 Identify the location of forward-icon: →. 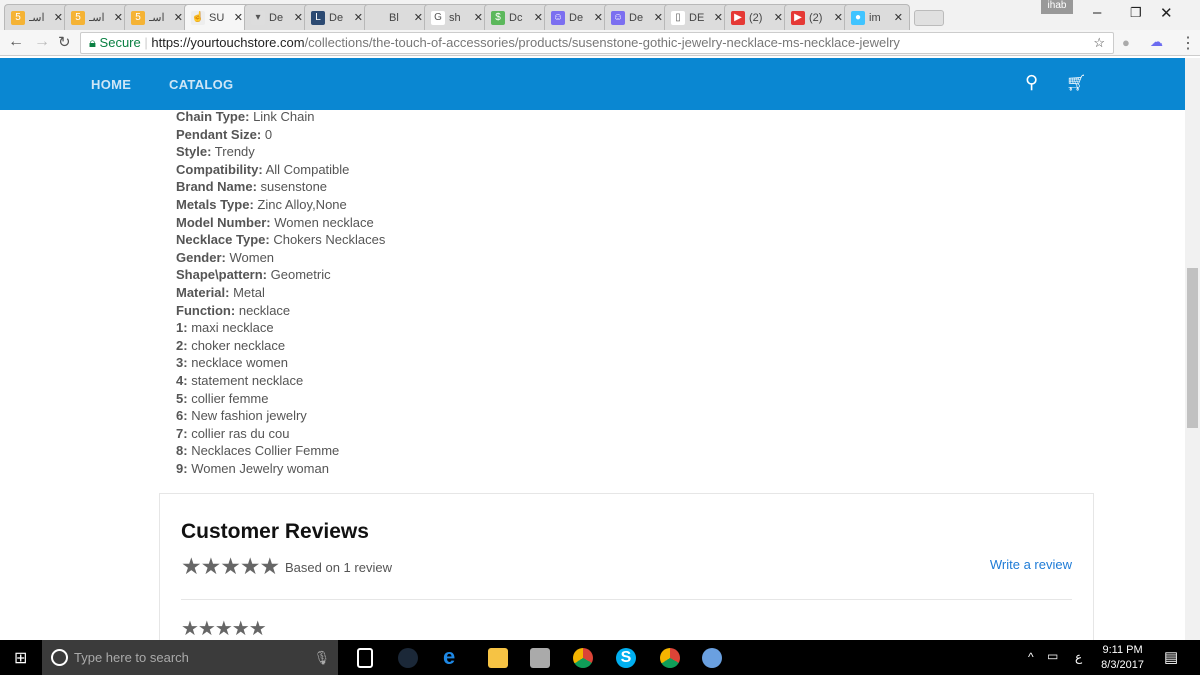
(42, 42).